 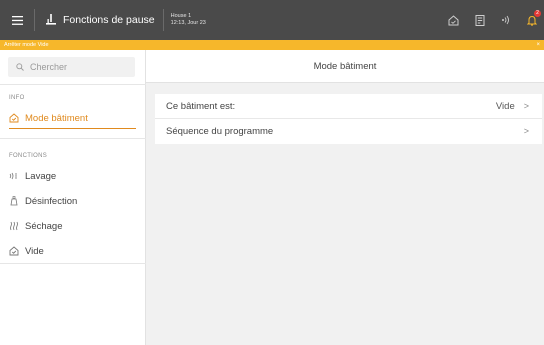 I want to click on home-icon, so click(x=453, y=19).